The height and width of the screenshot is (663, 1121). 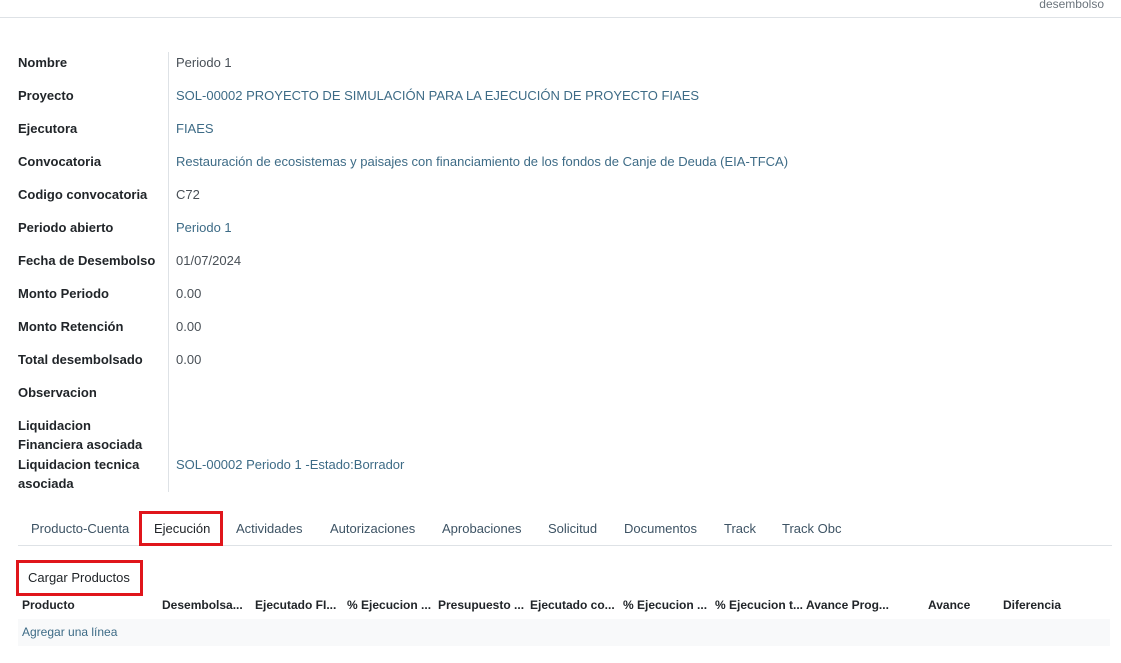 I want to click on tab-actividades: Actividades, so click(x=269, y=528).